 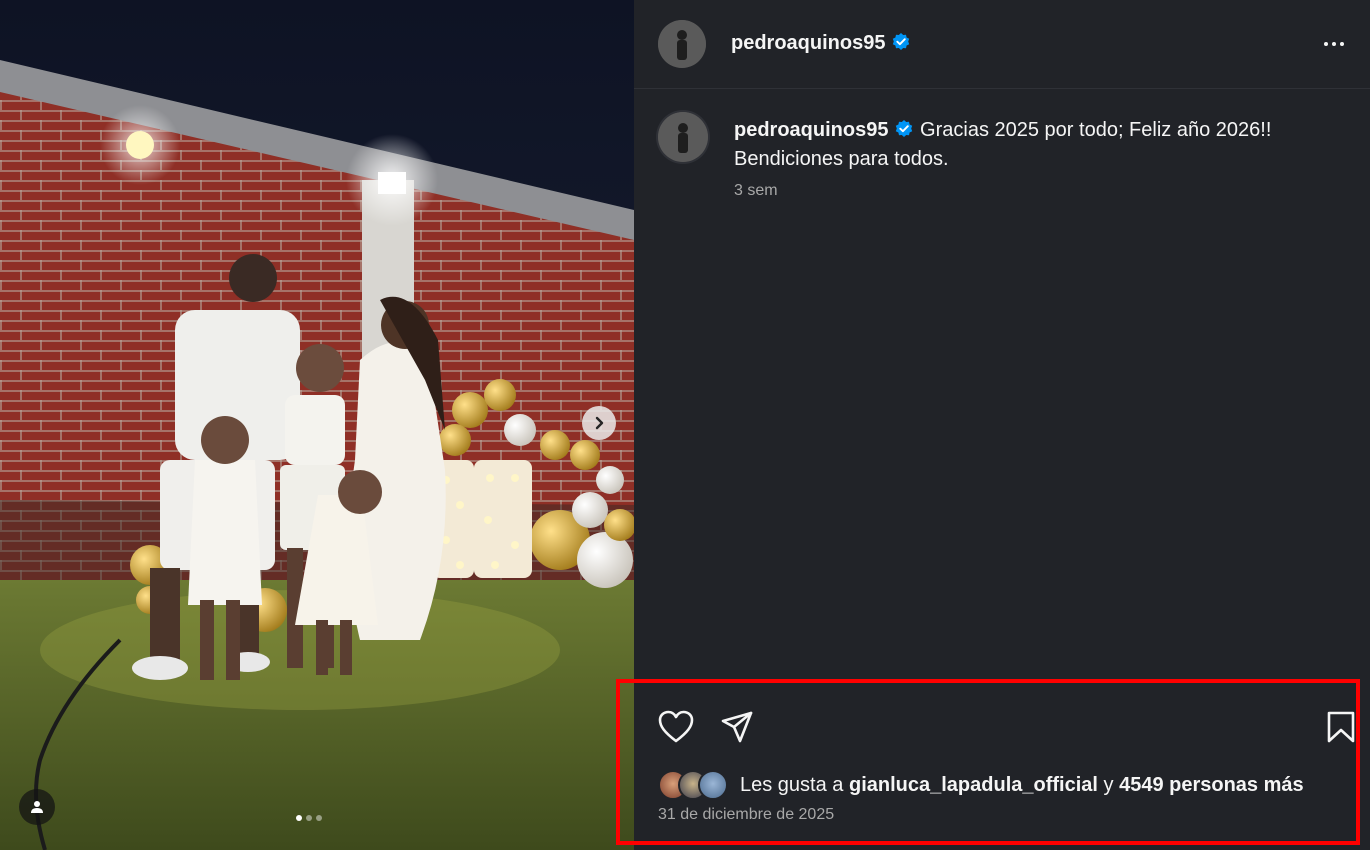 What do you see at coordinates (1341, 727) in the screenshot?
I see `bookmark-icon` at bounding box center [1341, 727].